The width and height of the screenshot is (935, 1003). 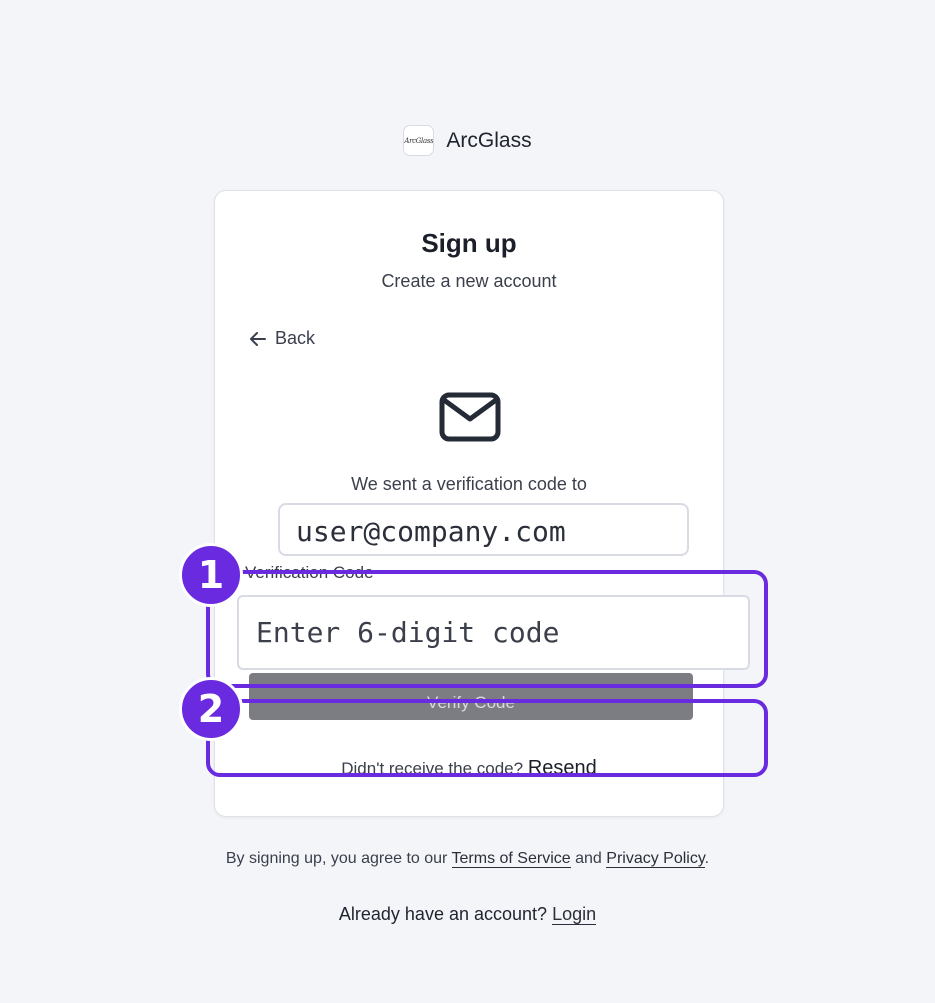 What do you see at coordinates (493, 632) in the screenshot?
I see `verification-code-input` at bounding box center [493, 632].